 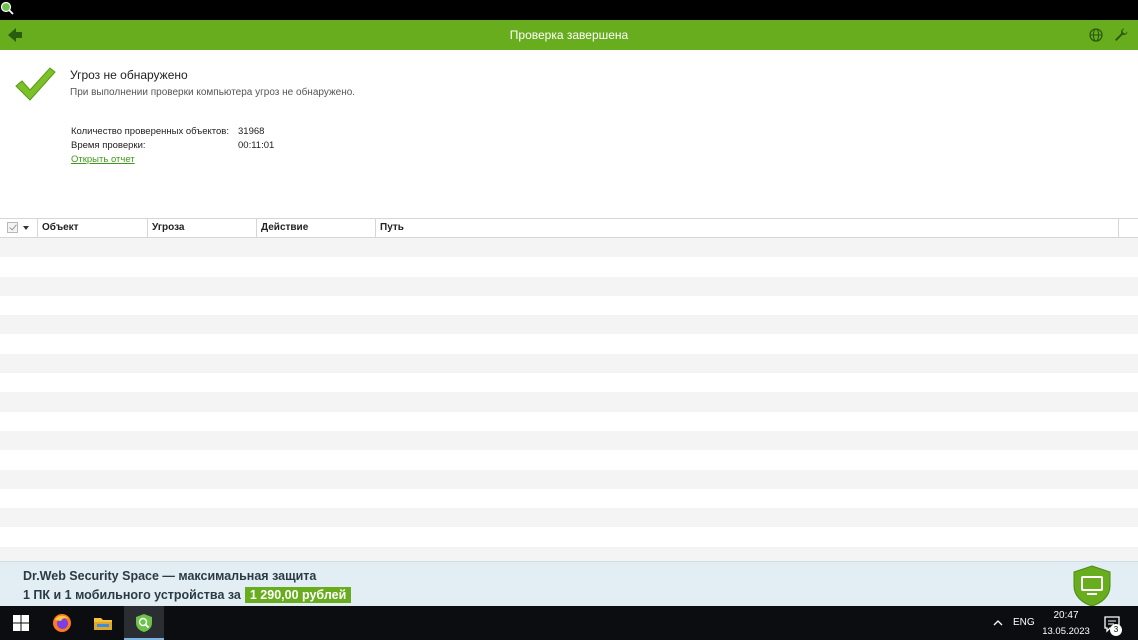 I want to click on column-header-path: Путь, so click(x=747, y=228).